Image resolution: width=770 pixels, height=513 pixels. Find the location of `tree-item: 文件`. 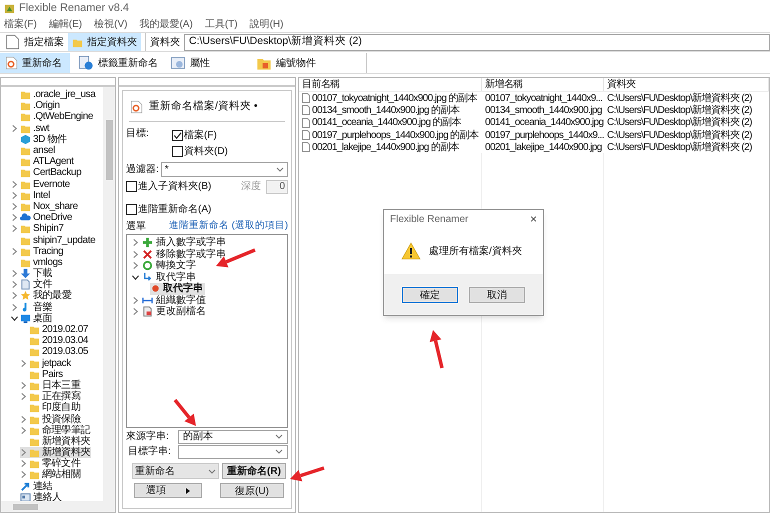

tree-item: 文件 is located at coordinates (57, 284).